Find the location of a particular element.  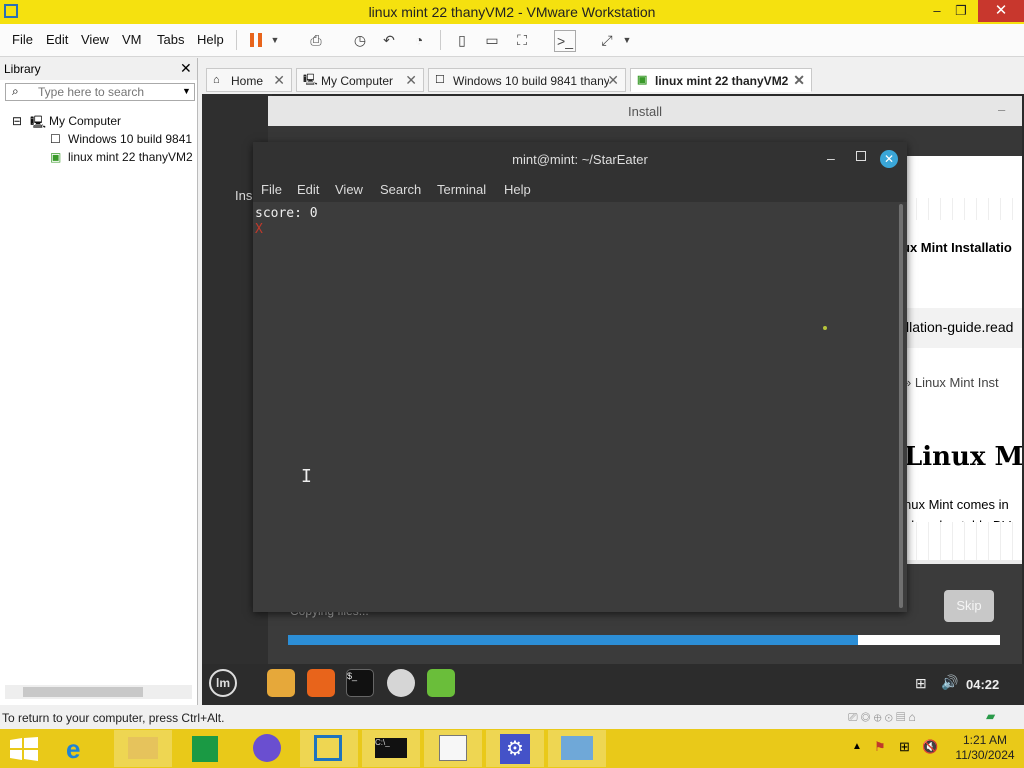

sidebar-toggle-icon: ▯ is located at coordinates (462, 40).